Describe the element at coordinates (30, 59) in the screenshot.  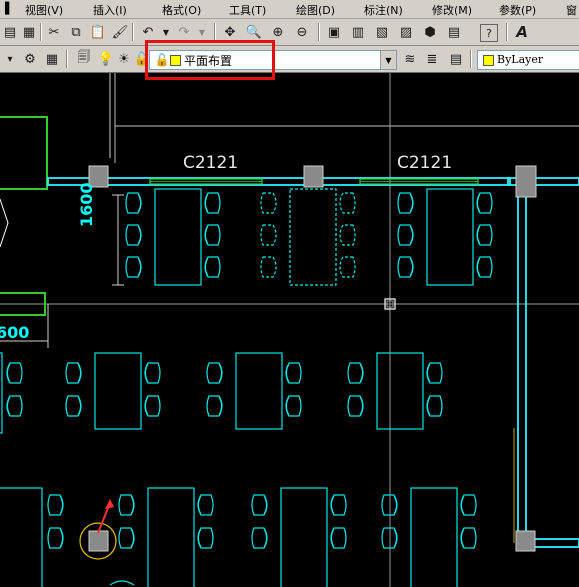
I see `gear-icon: ⚙` at that location.